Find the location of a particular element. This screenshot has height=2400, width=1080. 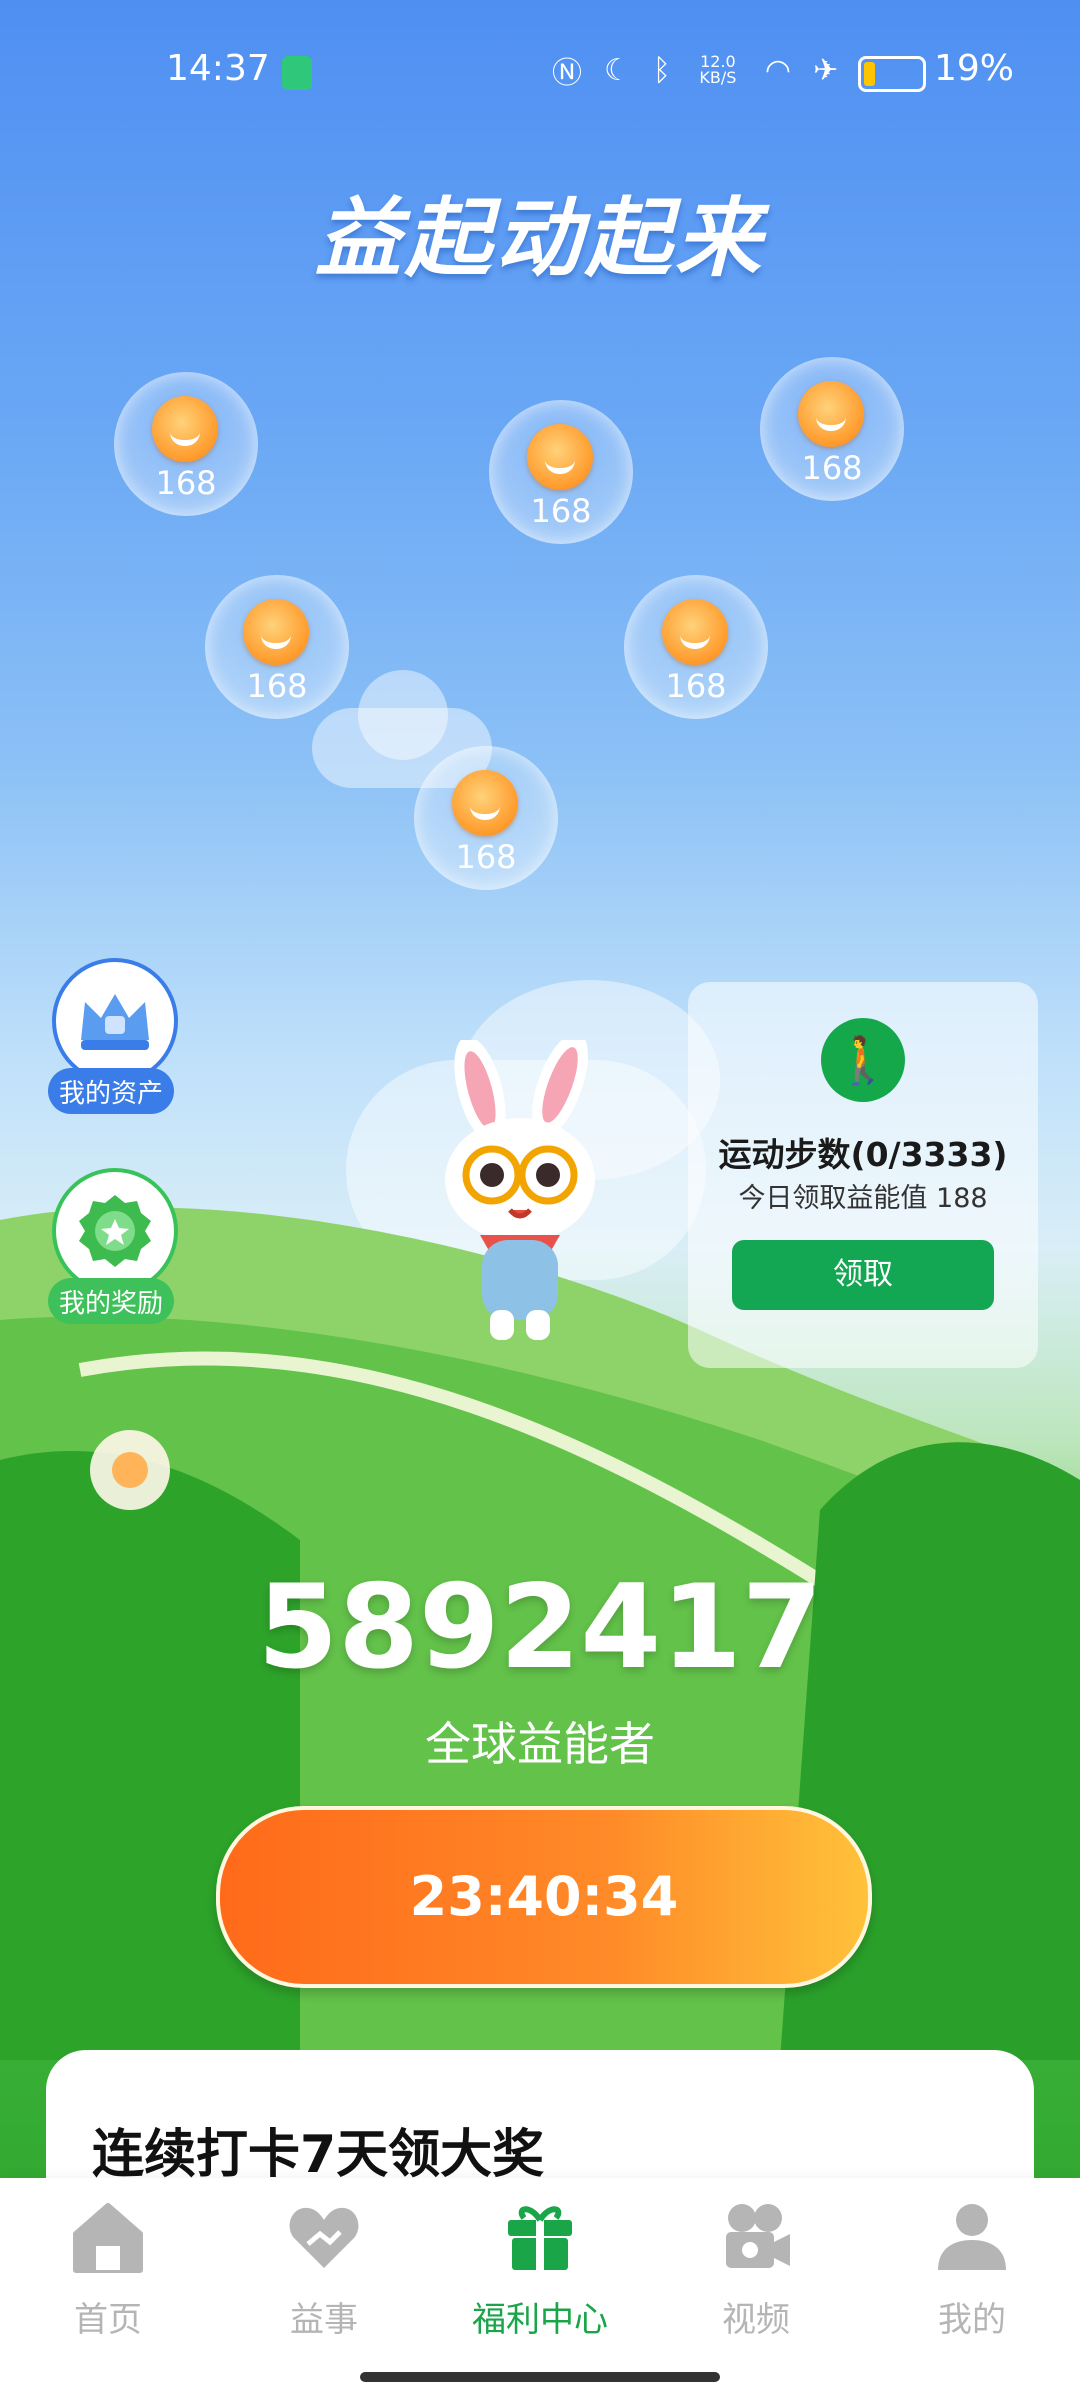

walking-person-icon: 🚶 is located at coordinates (863, 1060).